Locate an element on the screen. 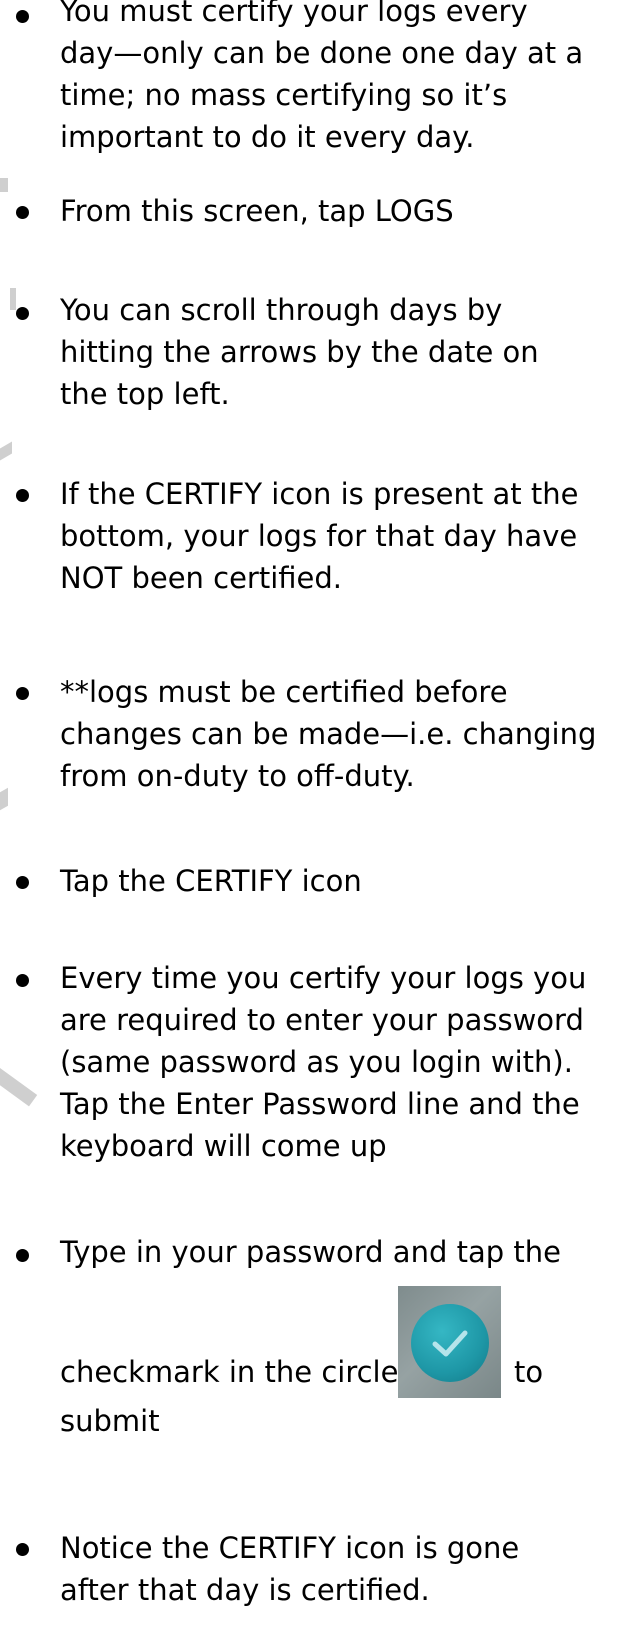 This screenshot has width=626, height=1627. text-line: bottom, your logs for that day have is located at coordinates (319, 536).